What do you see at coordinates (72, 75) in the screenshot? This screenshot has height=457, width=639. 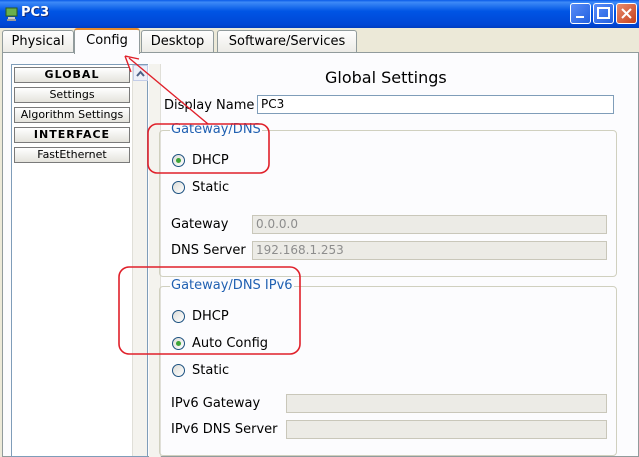 I see `nav-header-global: GLOBAL` at bounding box center [72, 75].